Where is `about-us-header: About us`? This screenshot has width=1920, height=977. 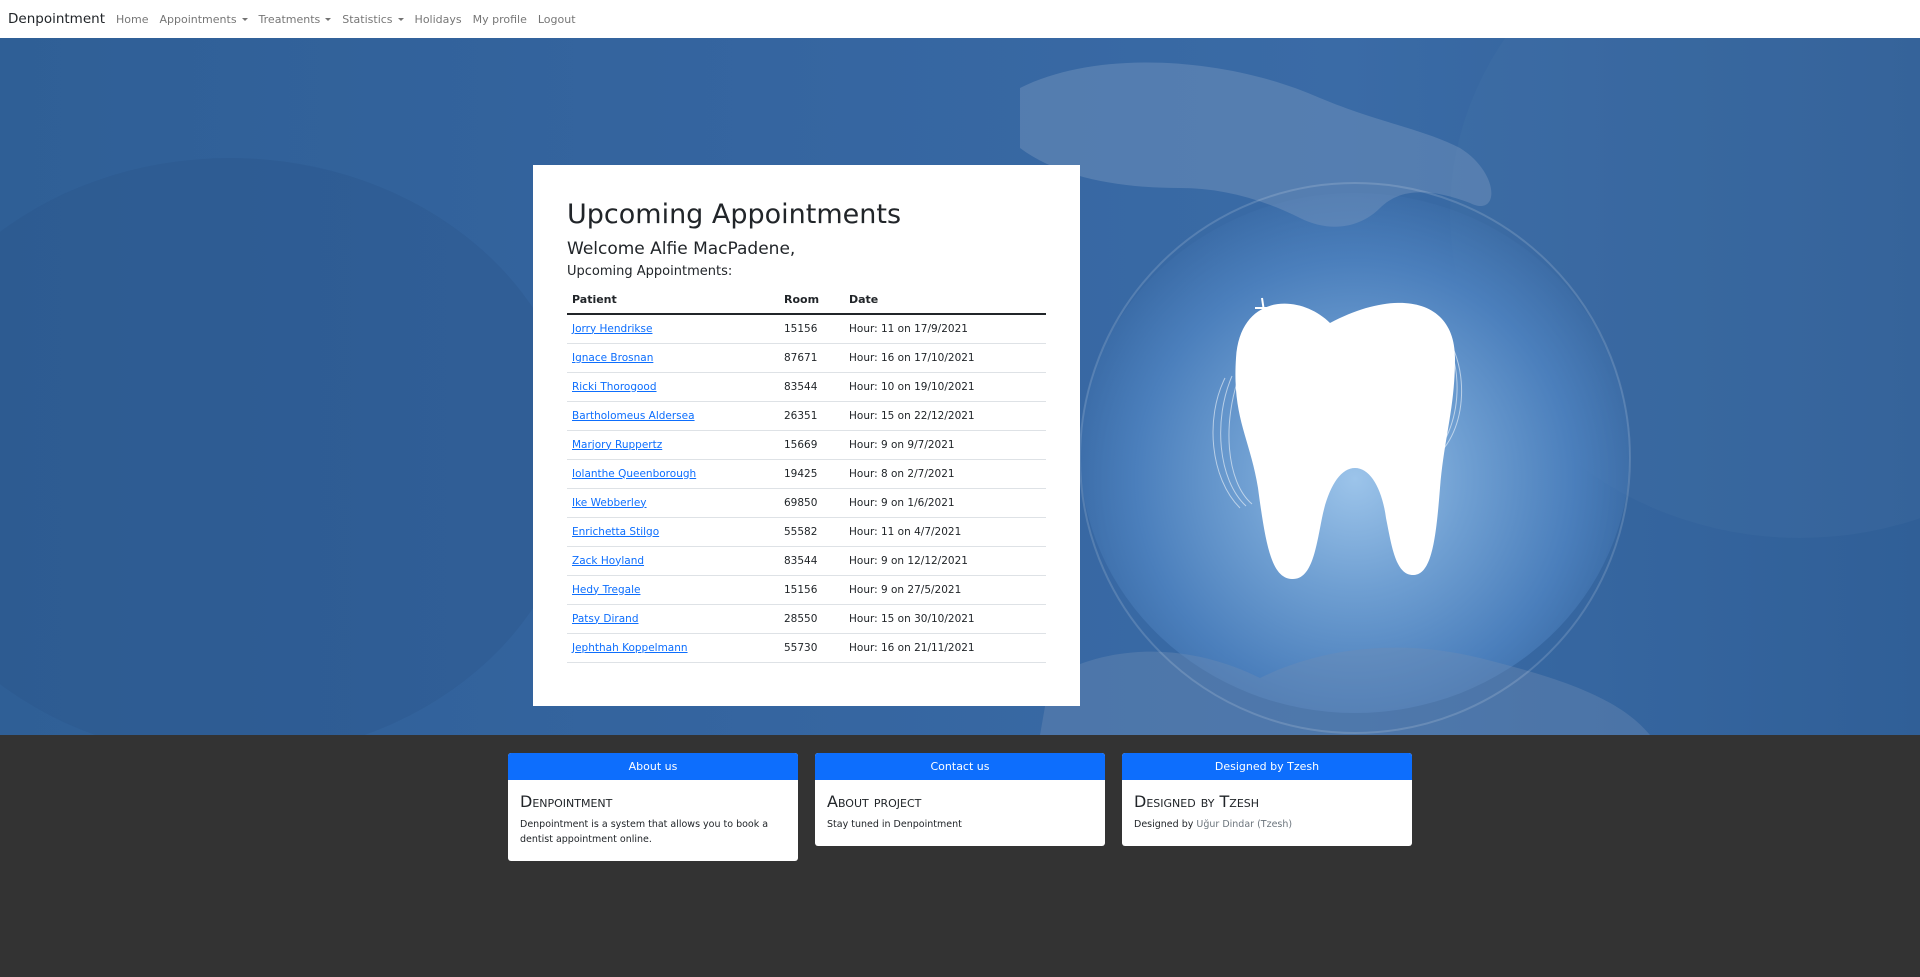 about-us-header: About us is located at coordinates (653, 766).